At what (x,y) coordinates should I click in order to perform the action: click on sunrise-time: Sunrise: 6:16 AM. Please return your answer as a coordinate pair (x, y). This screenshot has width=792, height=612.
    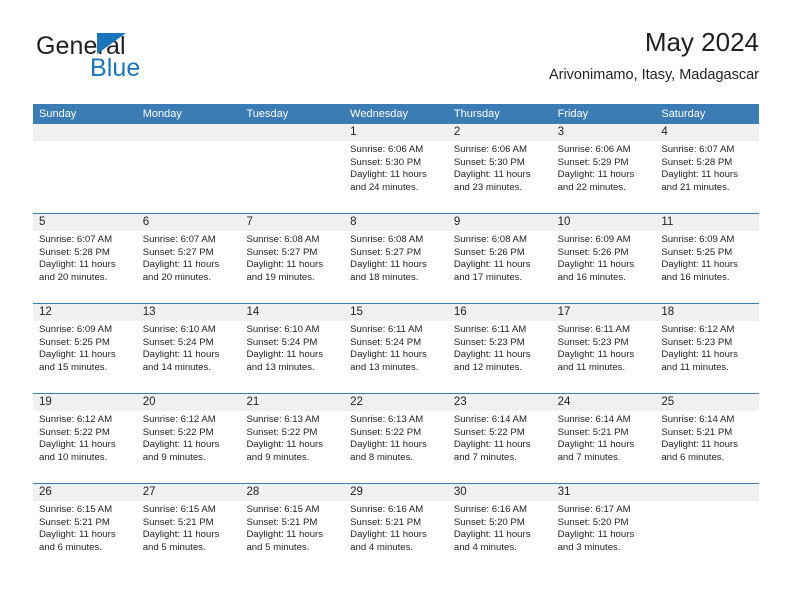
    Looking at the image, I should click on (387, 509).